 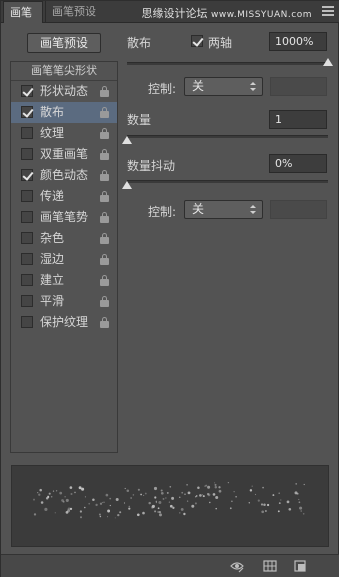 What do you see at coordinates (227, 181) in the screenshot?
I see `count-jitter-slider` at bounding box center [227, 181].